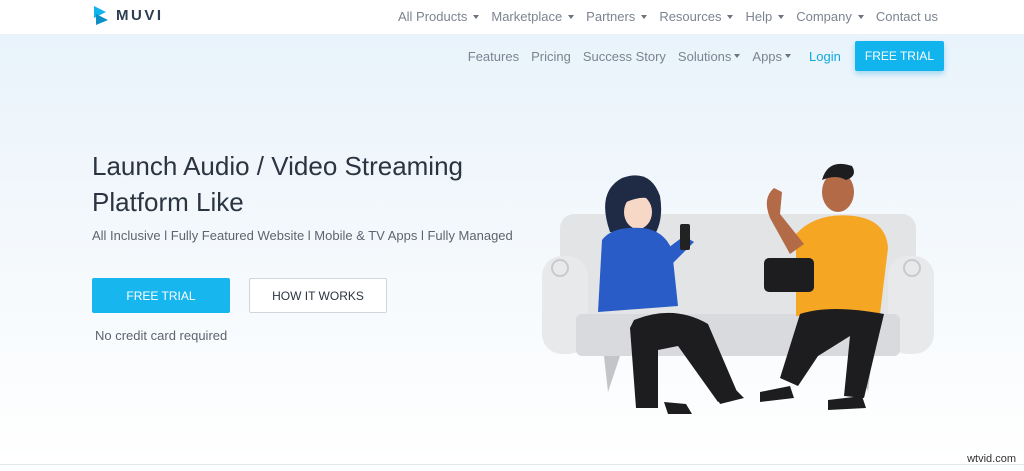  Describe the element at coordinates (767, 56) in the screenshot. I see `subnav-label: Apps` at that location.